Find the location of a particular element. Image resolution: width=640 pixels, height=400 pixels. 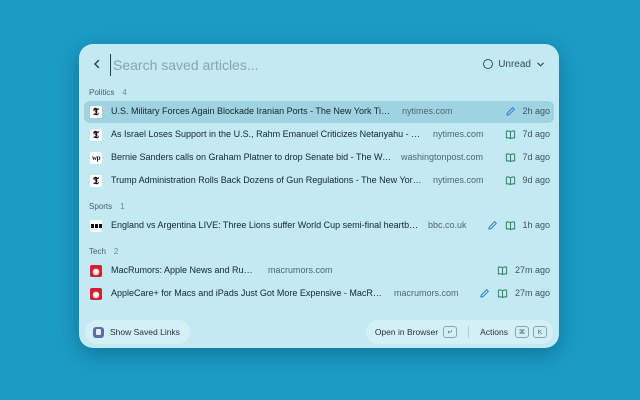

section-header-politics: Politics 4 is located at coordinates (319, 92).